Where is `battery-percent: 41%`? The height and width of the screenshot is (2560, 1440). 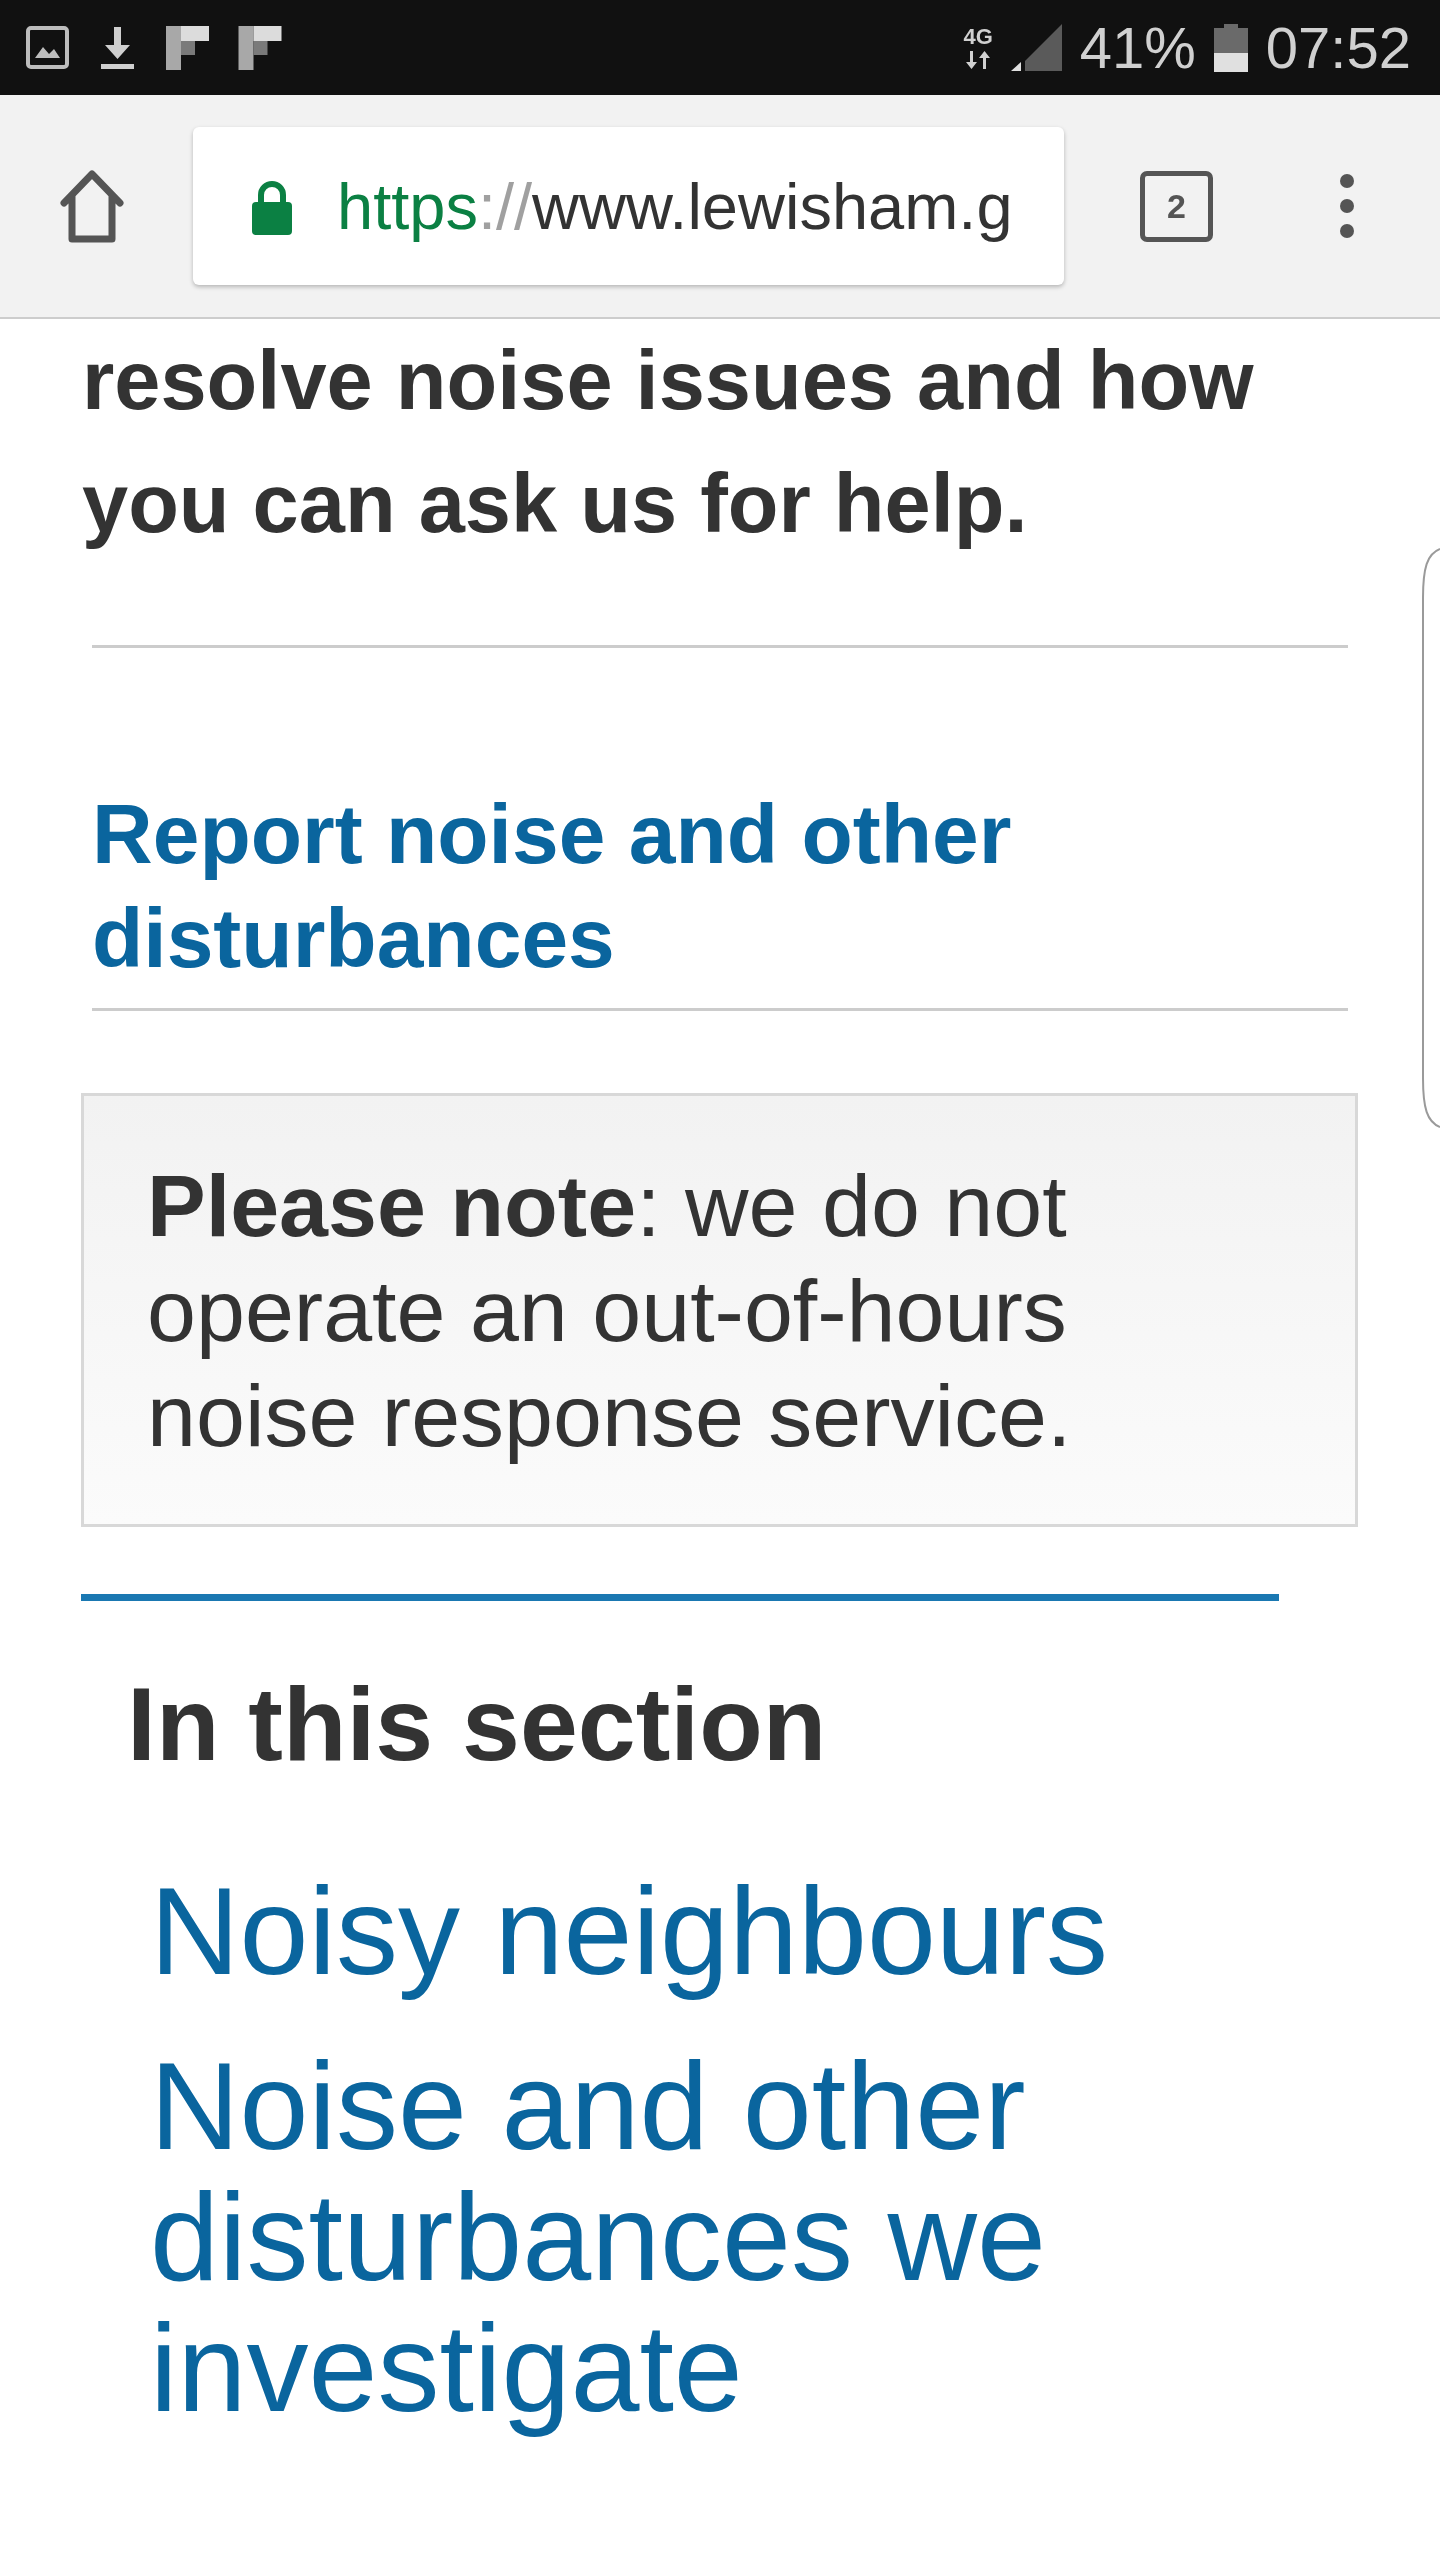 battery-percent: 41% is located at coordinates (1137, 47).